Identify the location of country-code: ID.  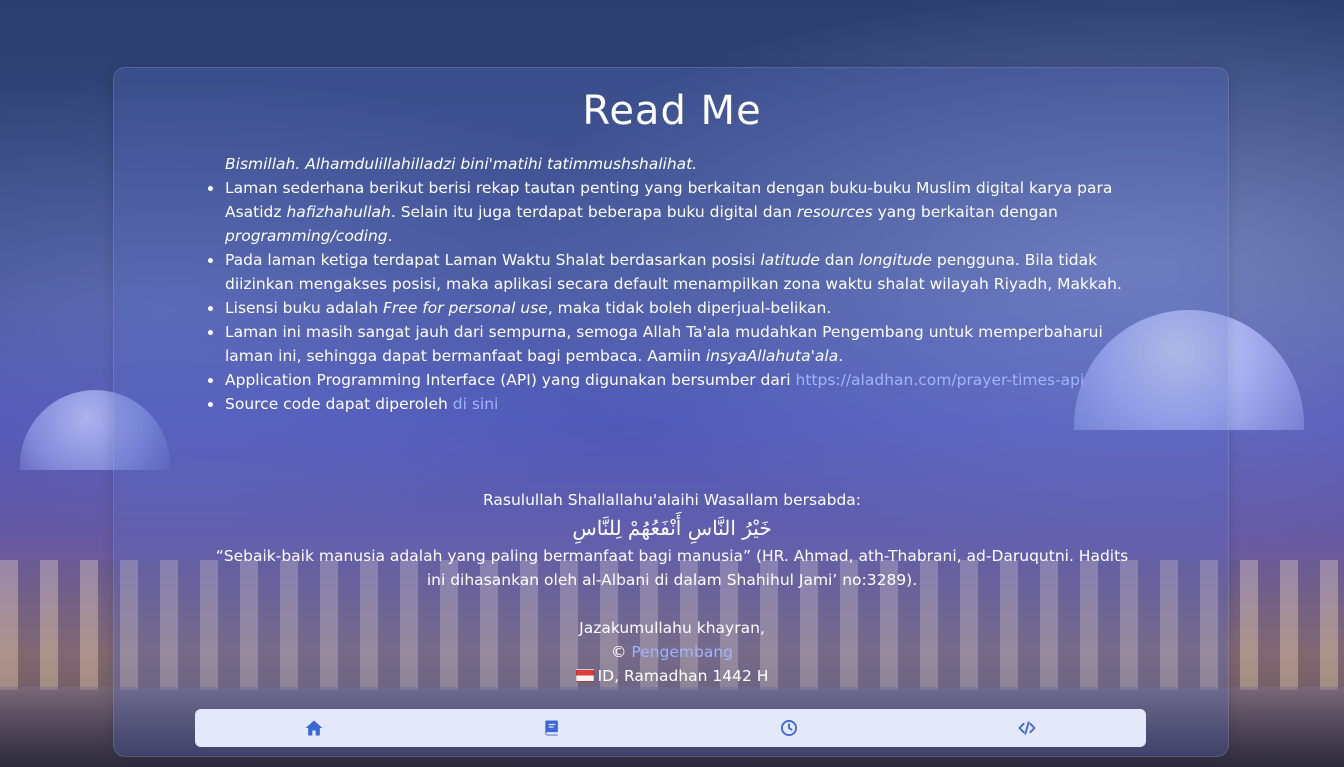
(606, 676).